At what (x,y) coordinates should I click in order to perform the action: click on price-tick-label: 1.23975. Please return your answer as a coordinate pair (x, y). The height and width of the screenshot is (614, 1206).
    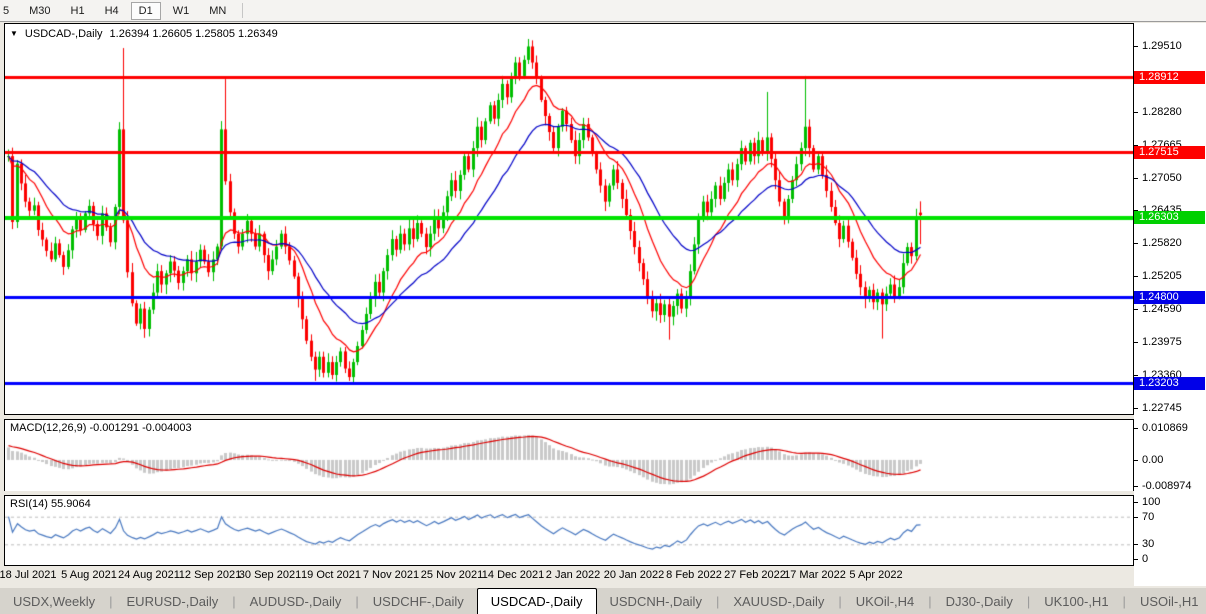
    Looking at the image, I should click on (1162, 342).